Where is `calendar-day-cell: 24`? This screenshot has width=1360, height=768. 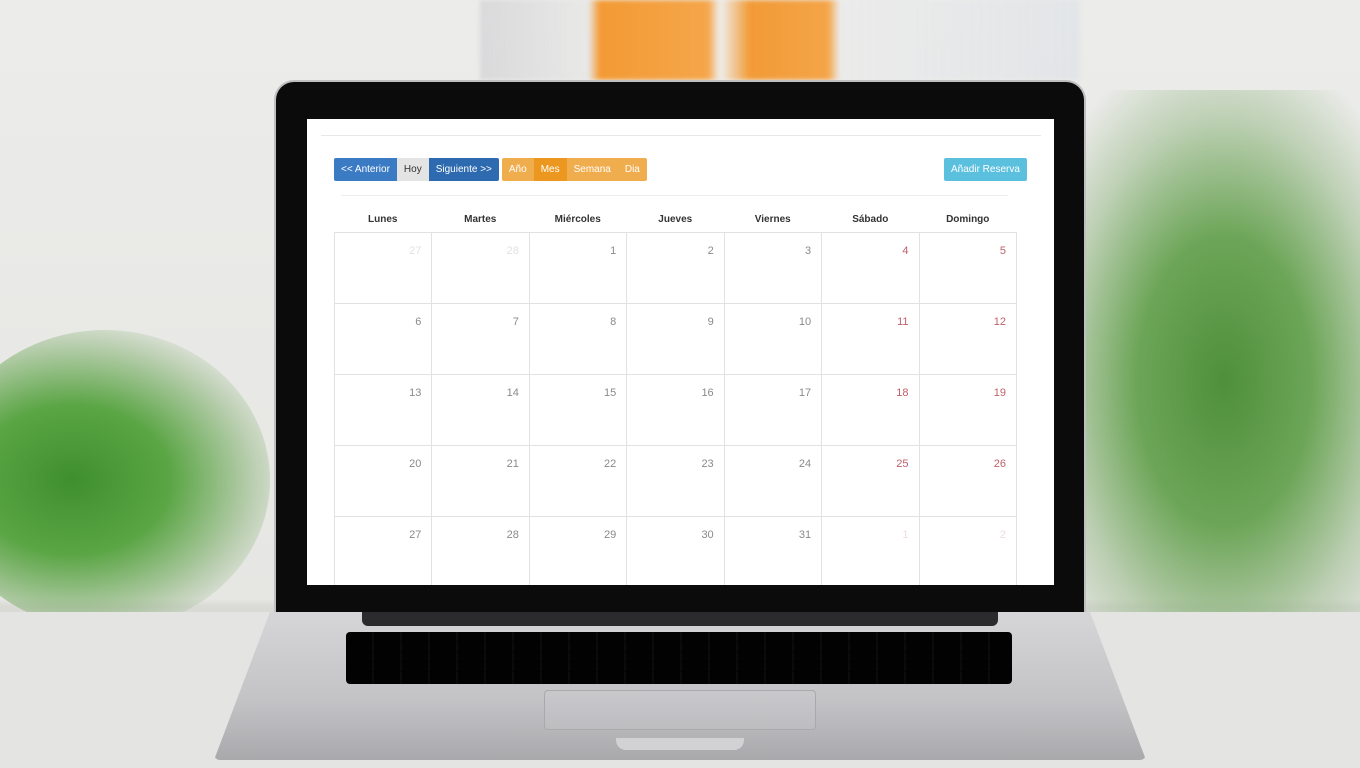
calendar-day-cell: 24 is located at coordinates (773, 481).